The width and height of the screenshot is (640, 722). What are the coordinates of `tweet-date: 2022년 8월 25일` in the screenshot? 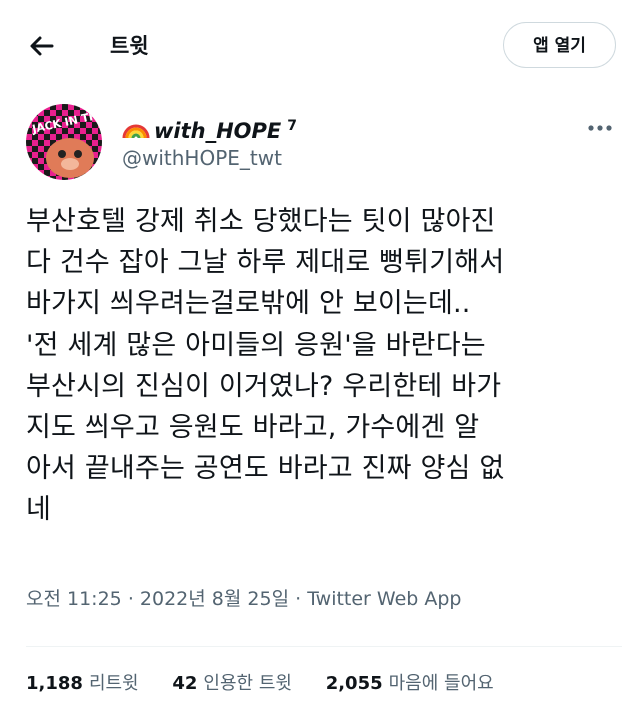 It's located at (214, 599).